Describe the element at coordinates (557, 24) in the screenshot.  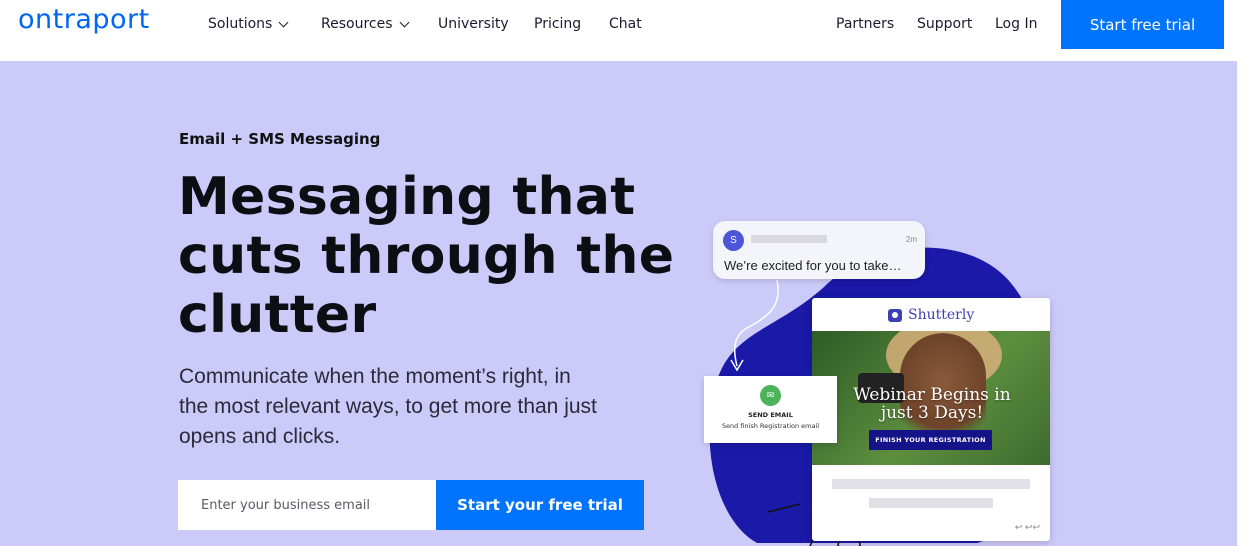
I see `nav-pricing: Pricing` at that location.